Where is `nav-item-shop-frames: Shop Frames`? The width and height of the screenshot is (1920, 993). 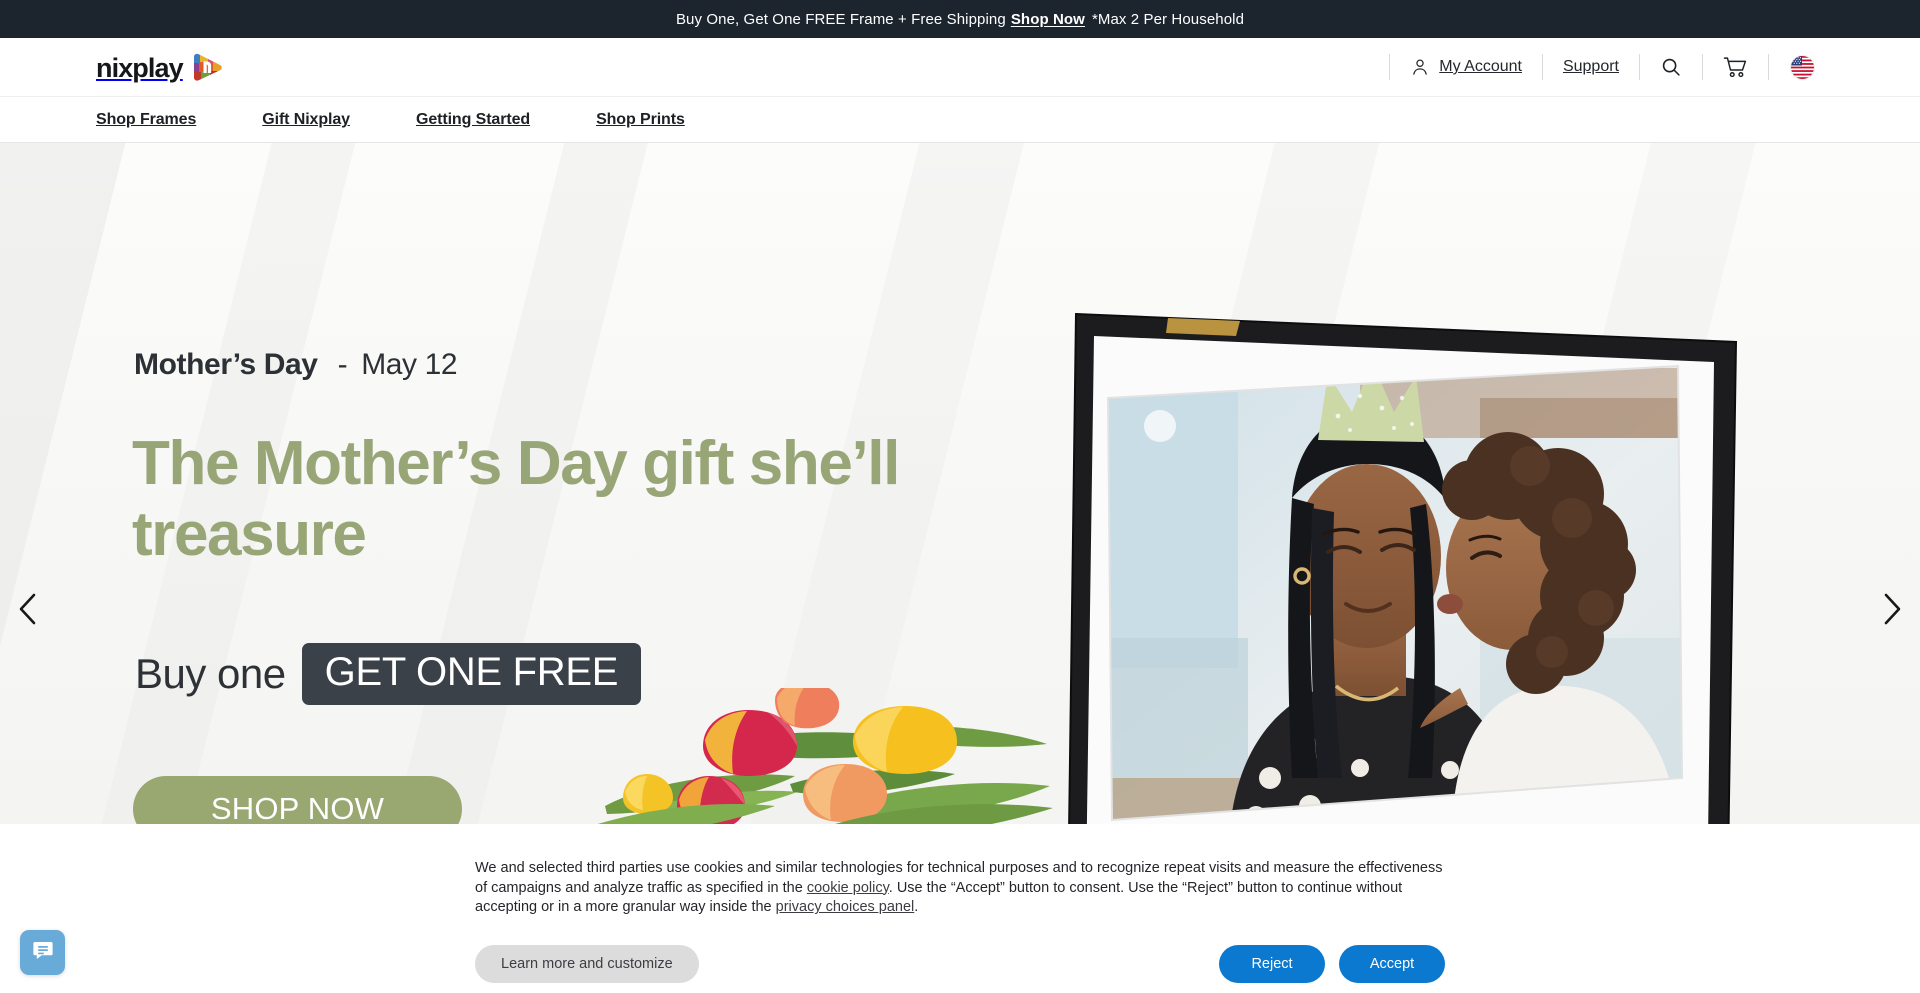
nav-item-shop-frames: Shop Frames is located at coordinates (168, 119).